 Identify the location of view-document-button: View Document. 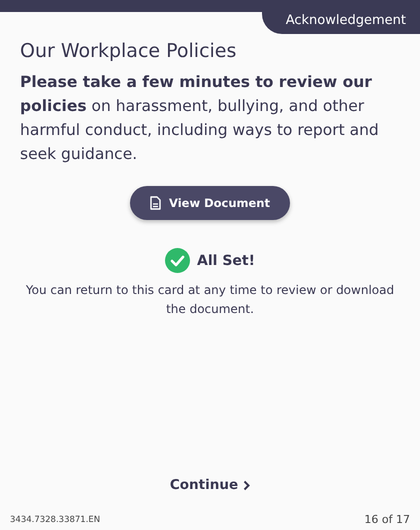
(210, 203).